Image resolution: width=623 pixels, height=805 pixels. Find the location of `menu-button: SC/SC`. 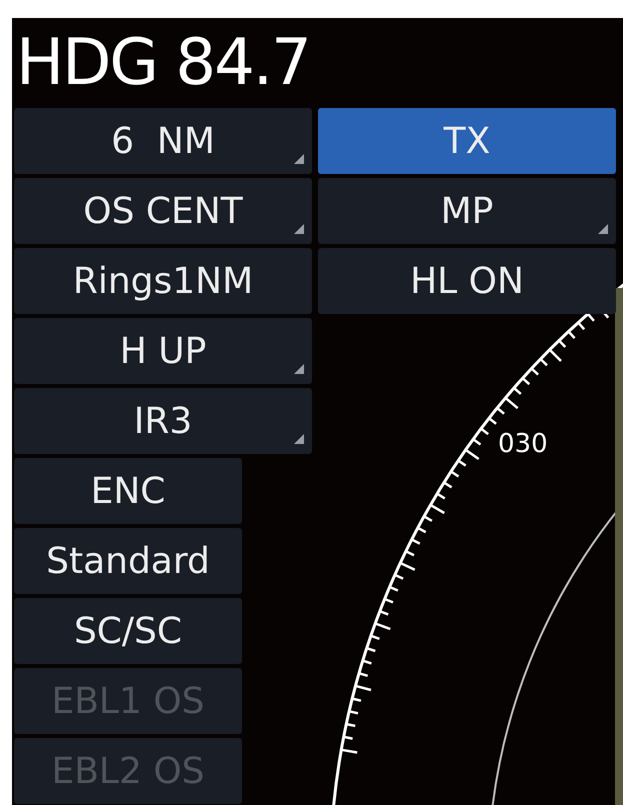

menu-button: SC/SC is located at coordinates (128, 631).